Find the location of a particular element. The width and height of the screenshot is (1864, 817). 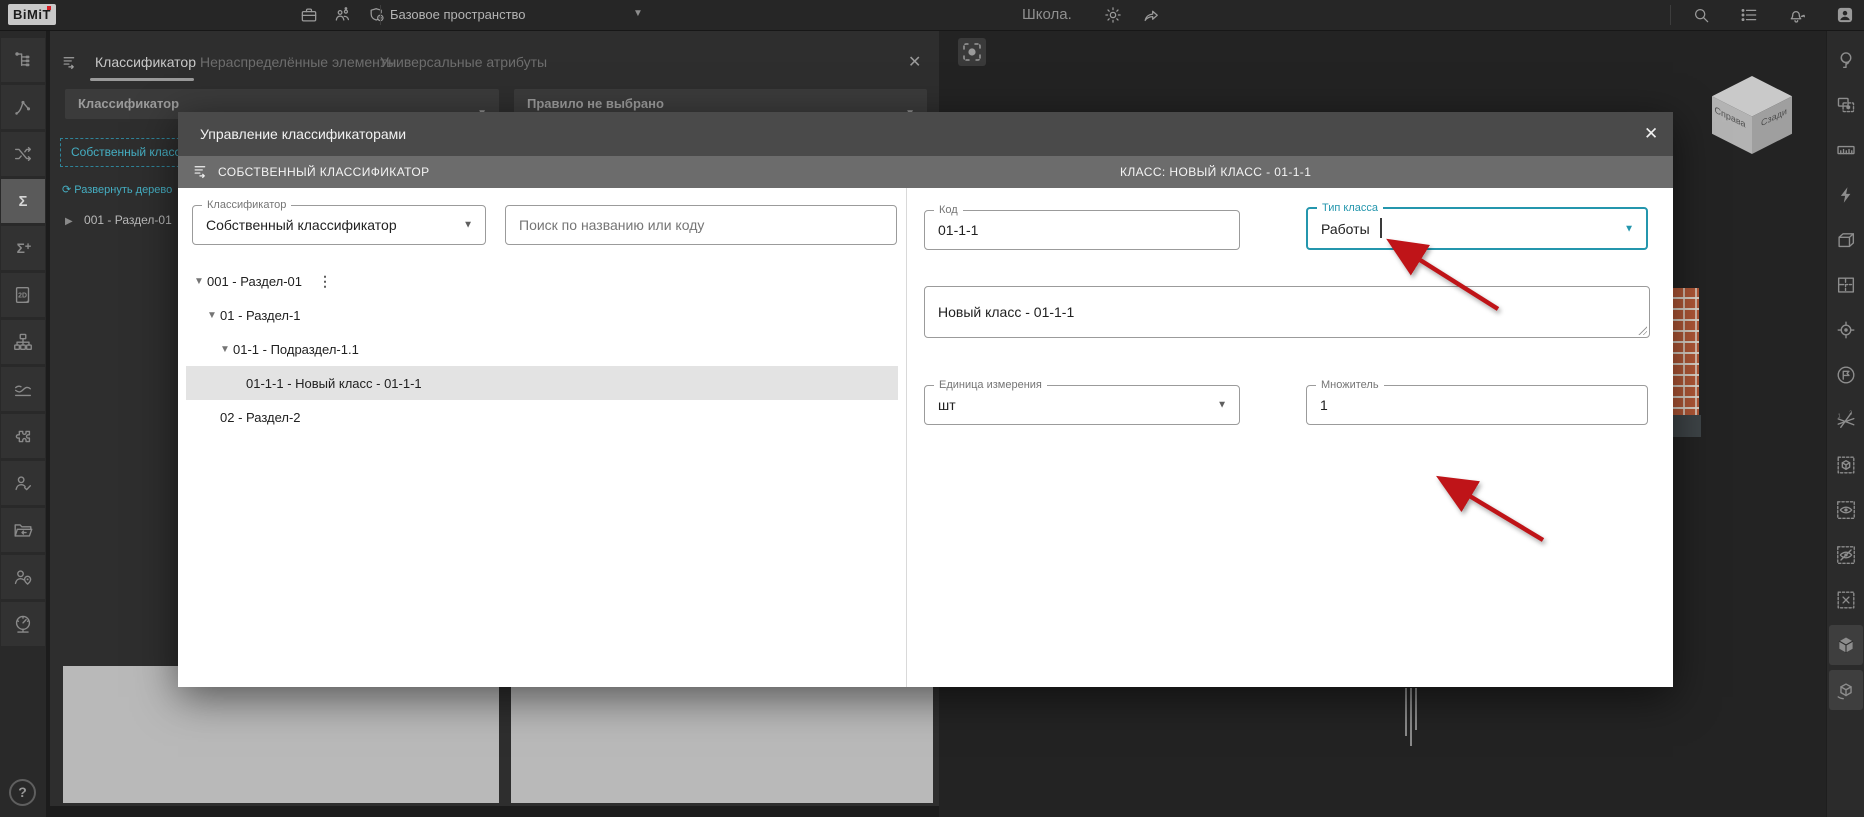

classifier-menu-icon is located at coordinates (201, 171).